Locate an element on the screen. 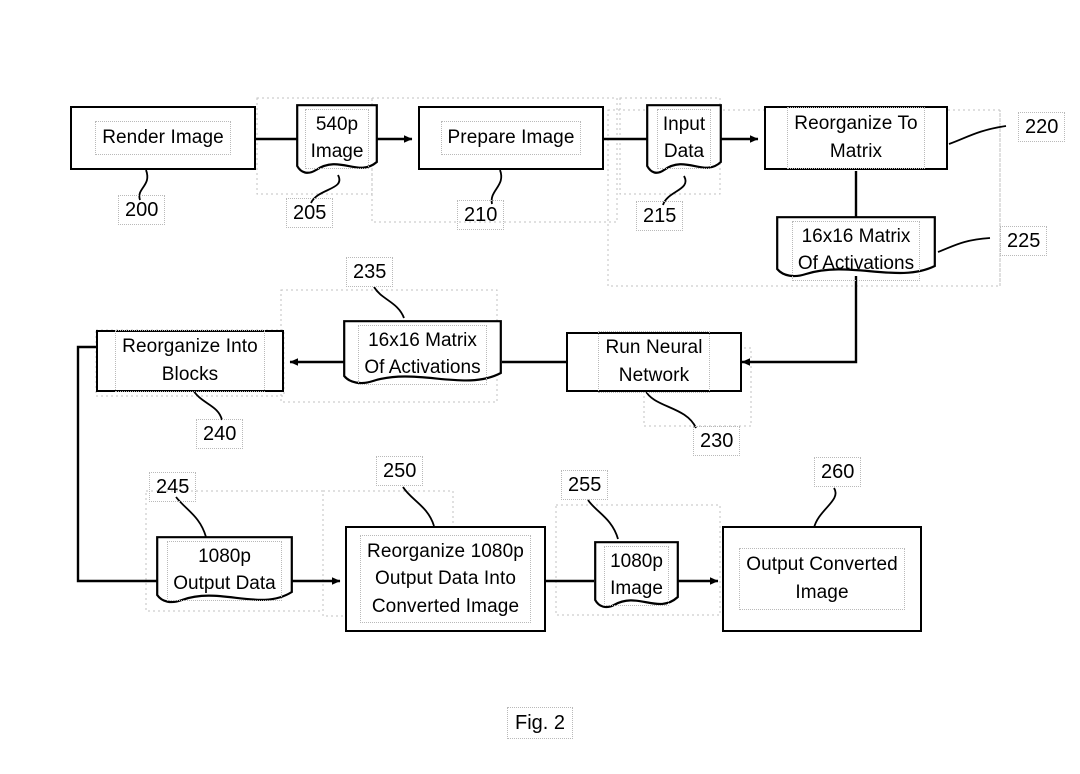 The image size is (1080, 774). ref-240: 240 is located at coordinates (219, 434).